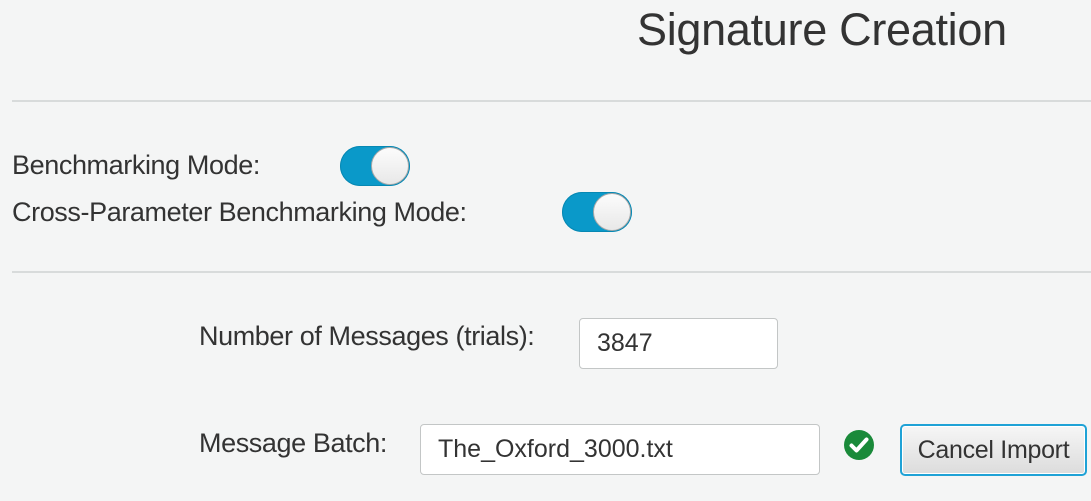 This screenshot has height=501, width=1091. What do you see at coordinates (367, 336) in the screenshot?
I see `message-count-label: Number of Messages (trials):` at bounding box center [367, 336].